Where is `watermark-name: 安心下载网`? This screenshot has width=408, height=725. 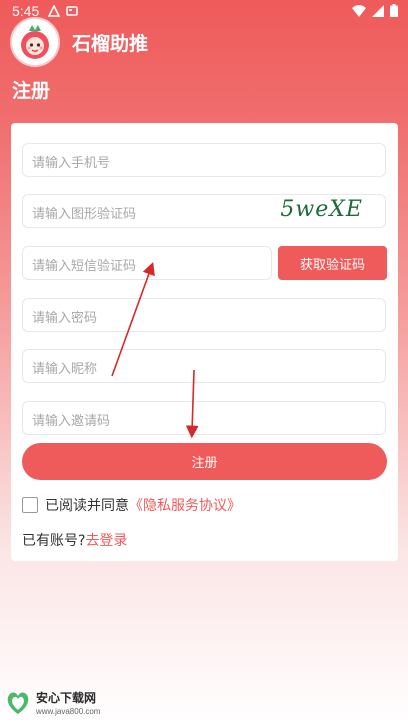
watermark-name: 安心下载网 is located at coordinates (66, 697).